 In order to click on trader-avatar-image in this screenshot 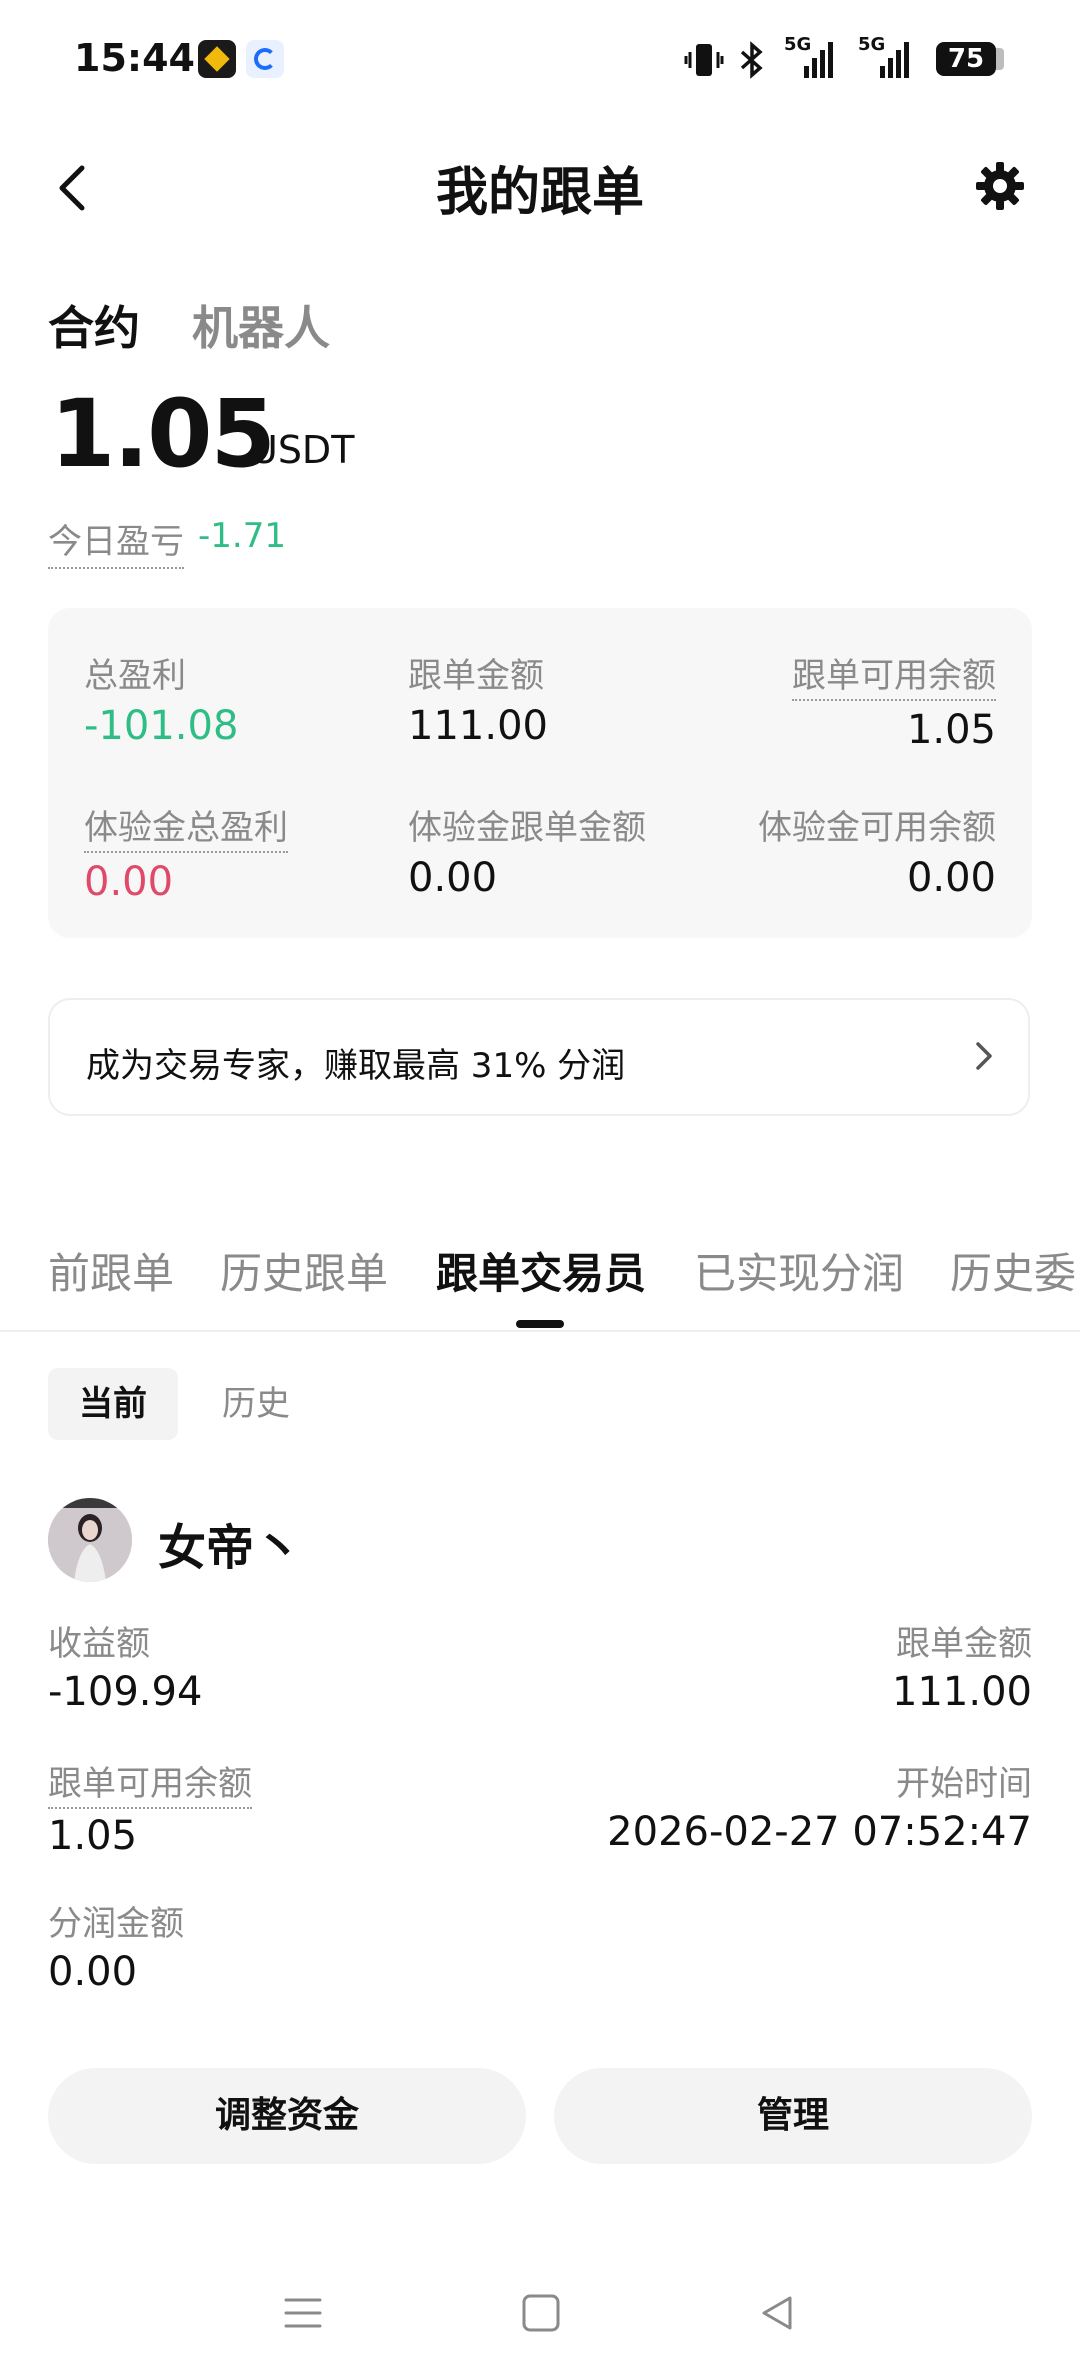, I will do `click(90, 1540)`.